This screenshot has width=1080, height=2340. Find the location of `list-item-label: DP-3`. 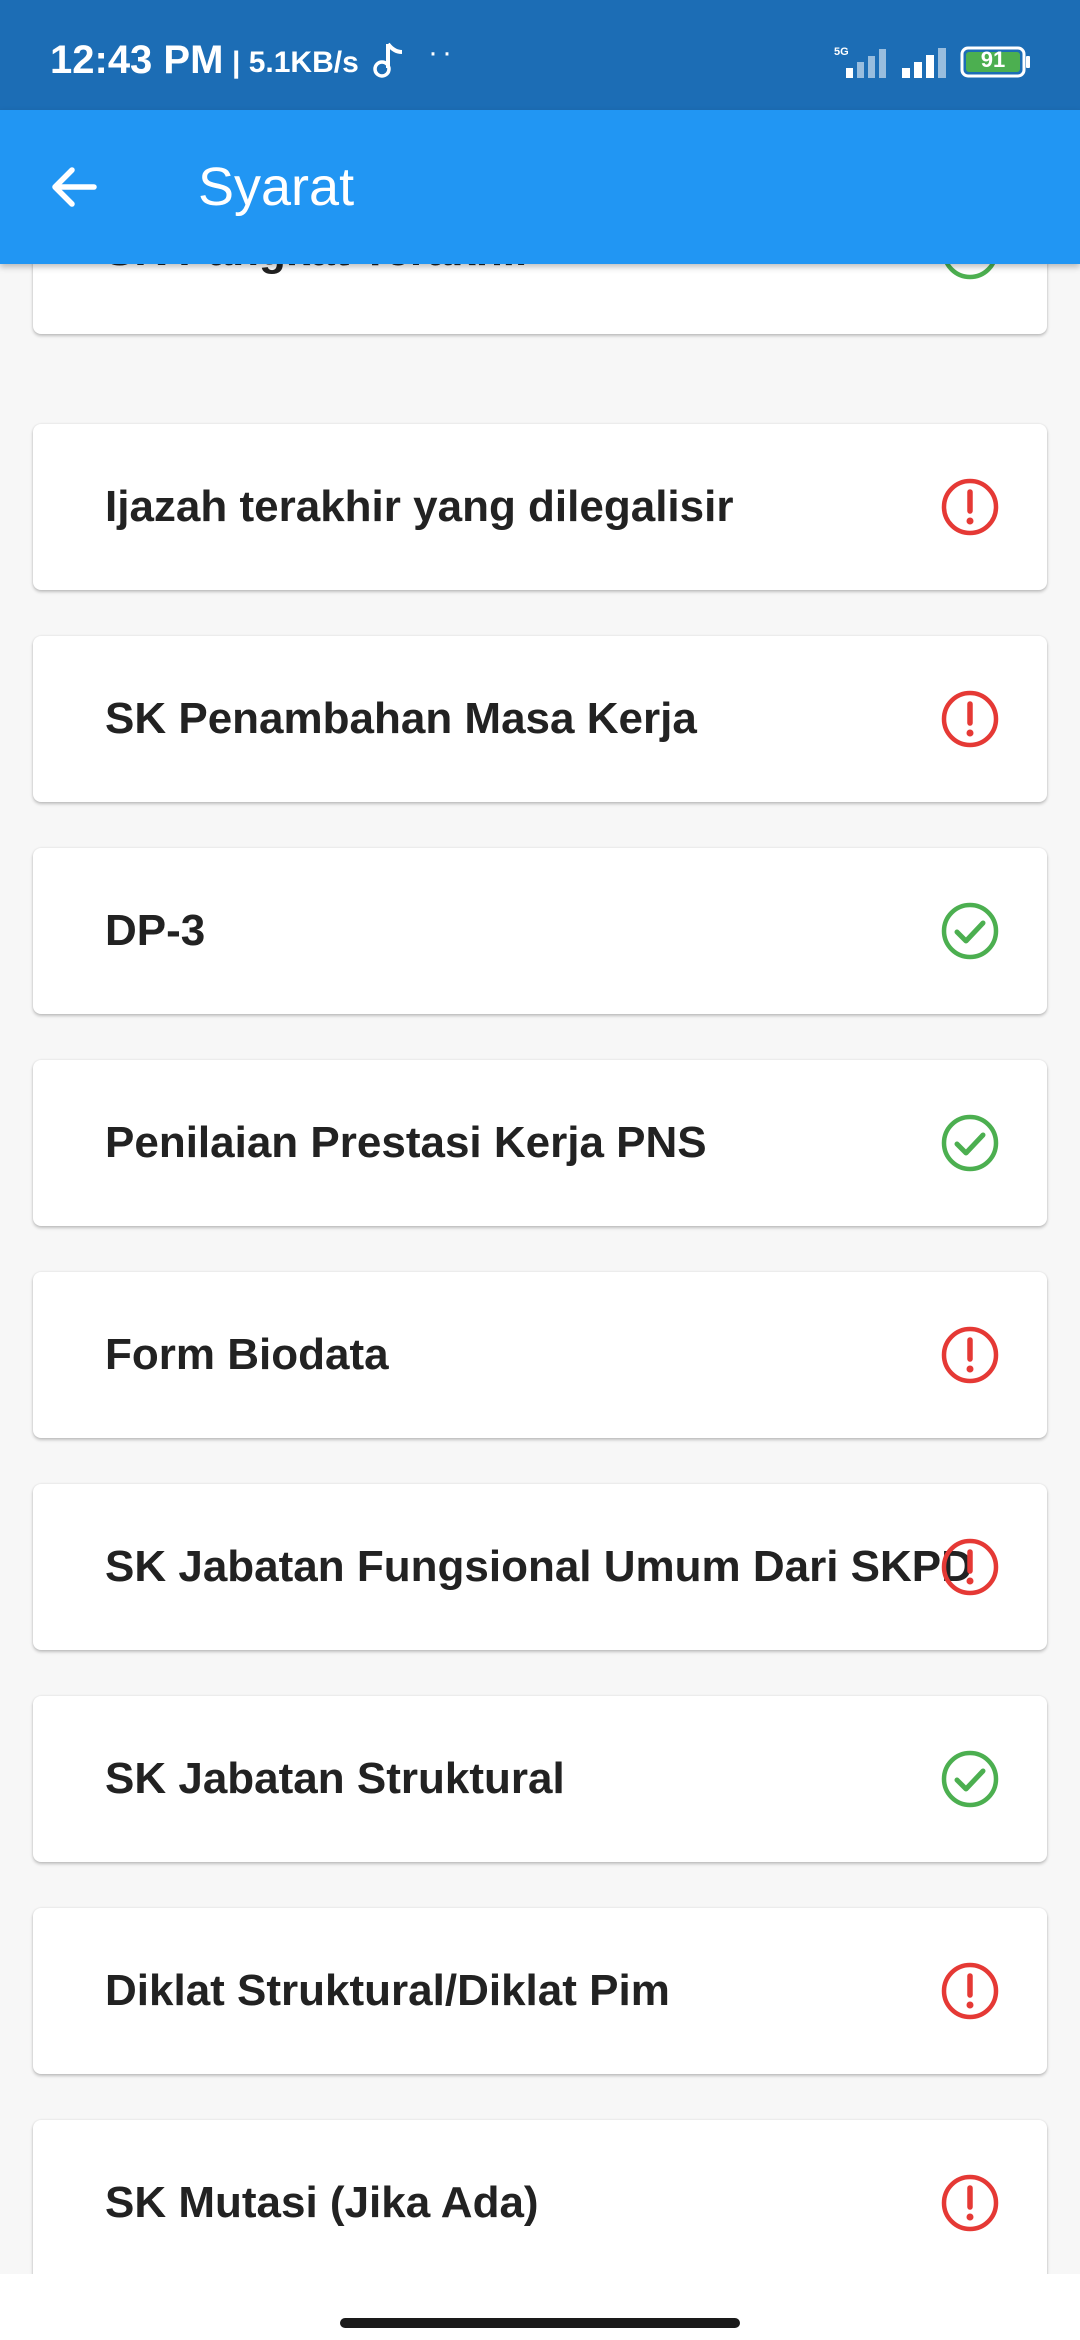

list-item-label: DP-3 is located at coordinates (155, 930).